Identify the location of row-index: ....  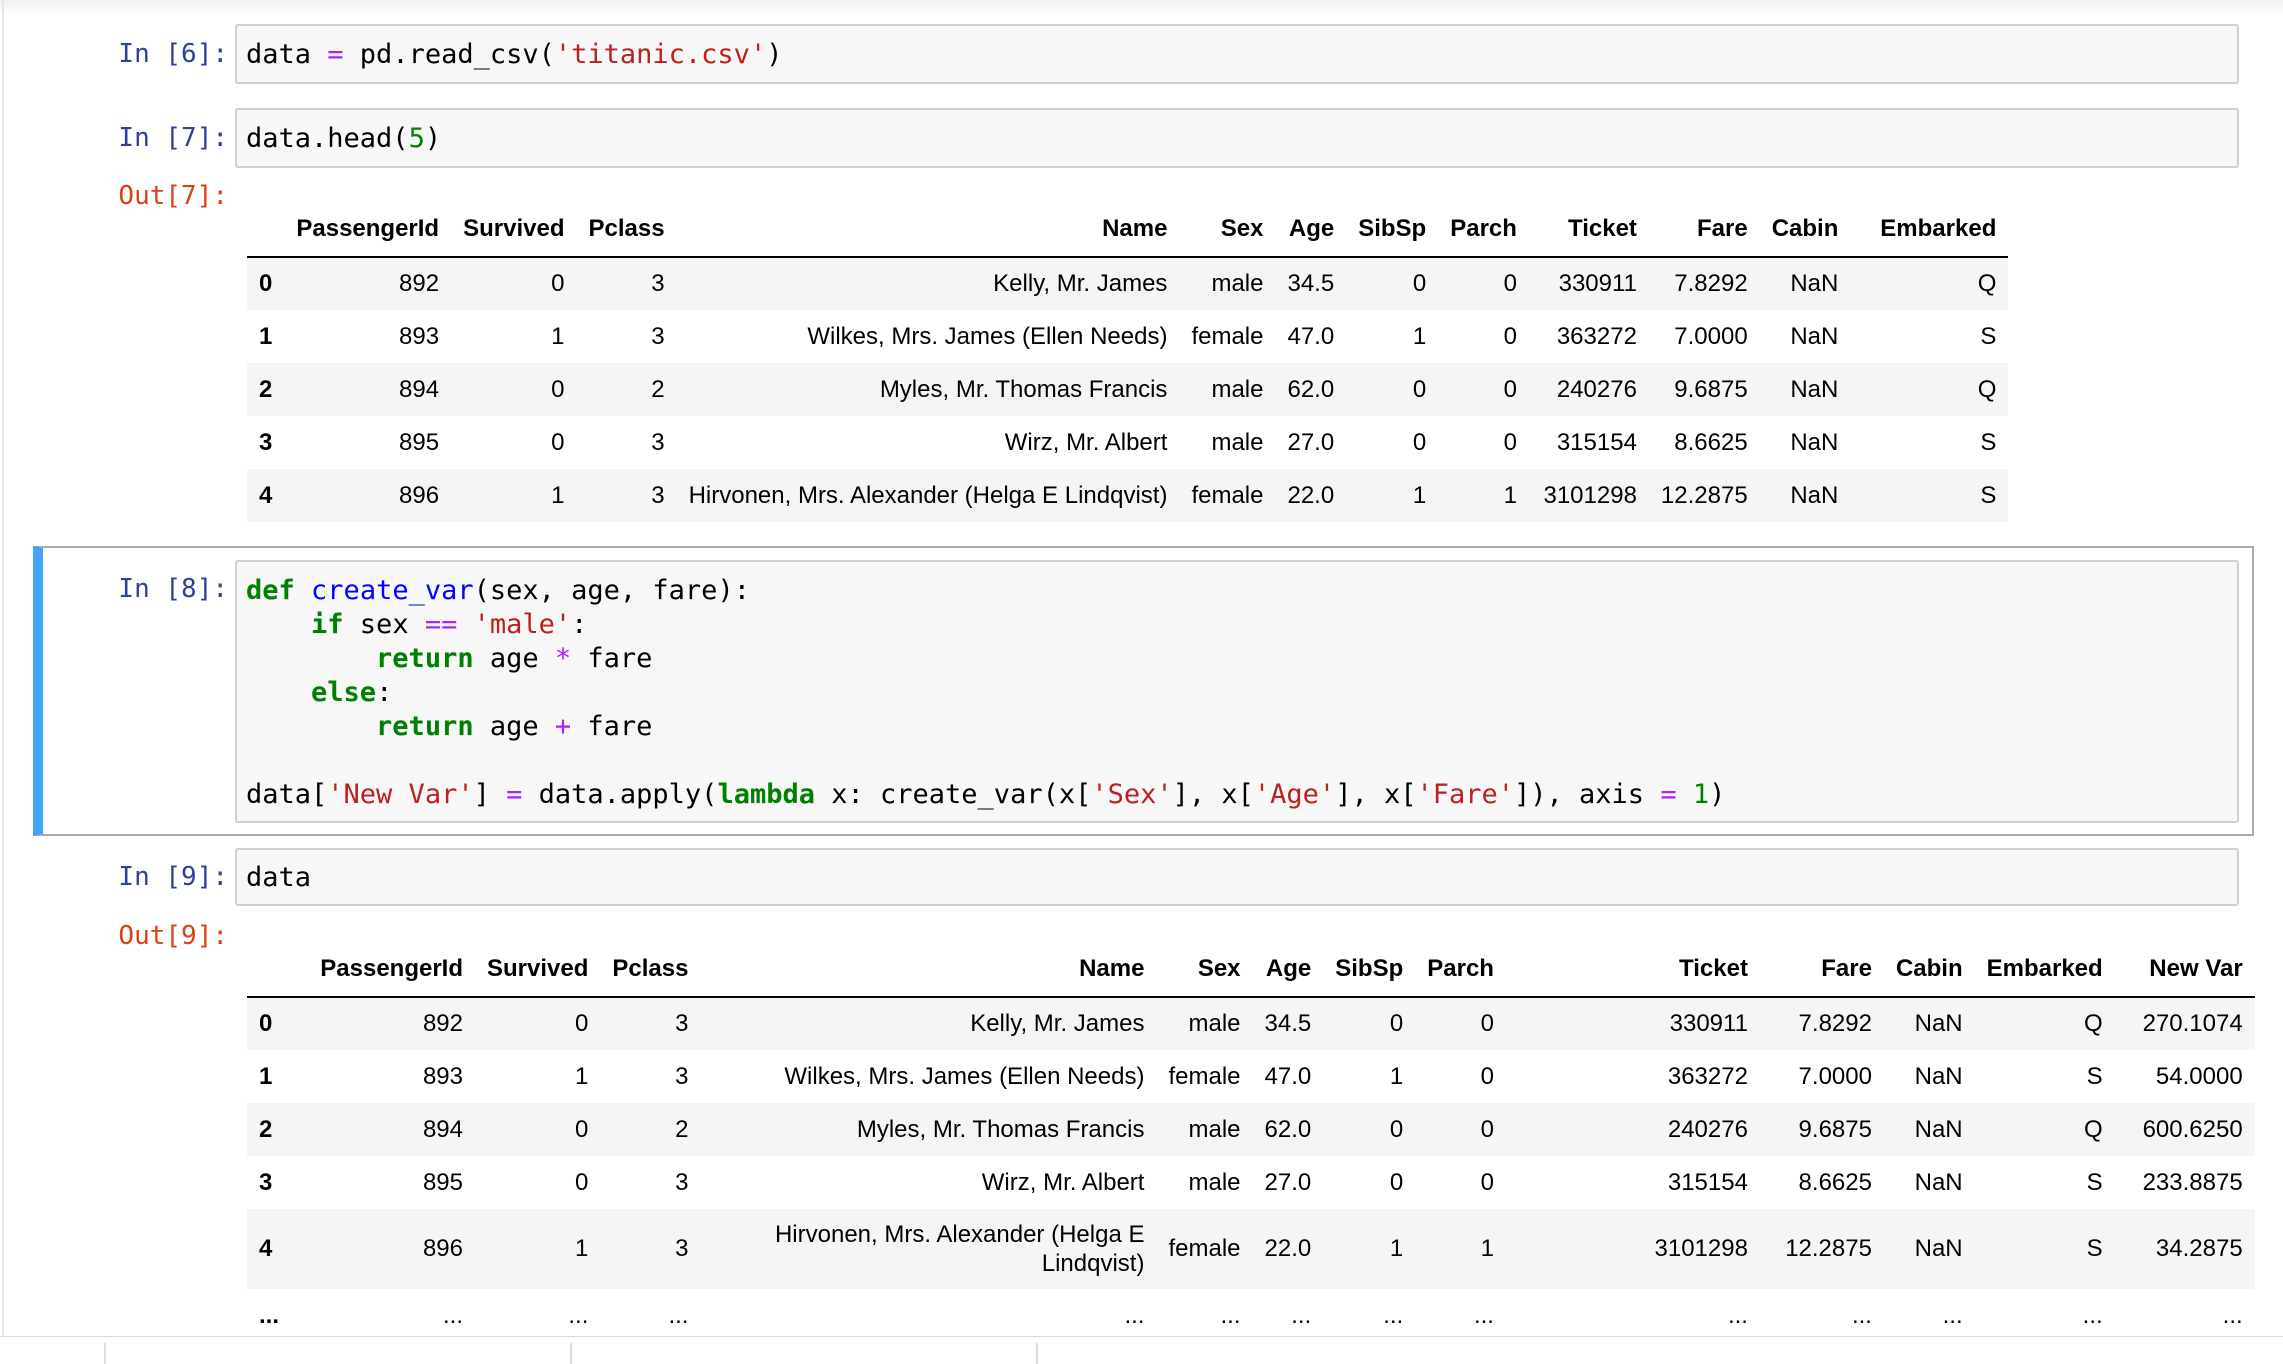
(269, 1315).